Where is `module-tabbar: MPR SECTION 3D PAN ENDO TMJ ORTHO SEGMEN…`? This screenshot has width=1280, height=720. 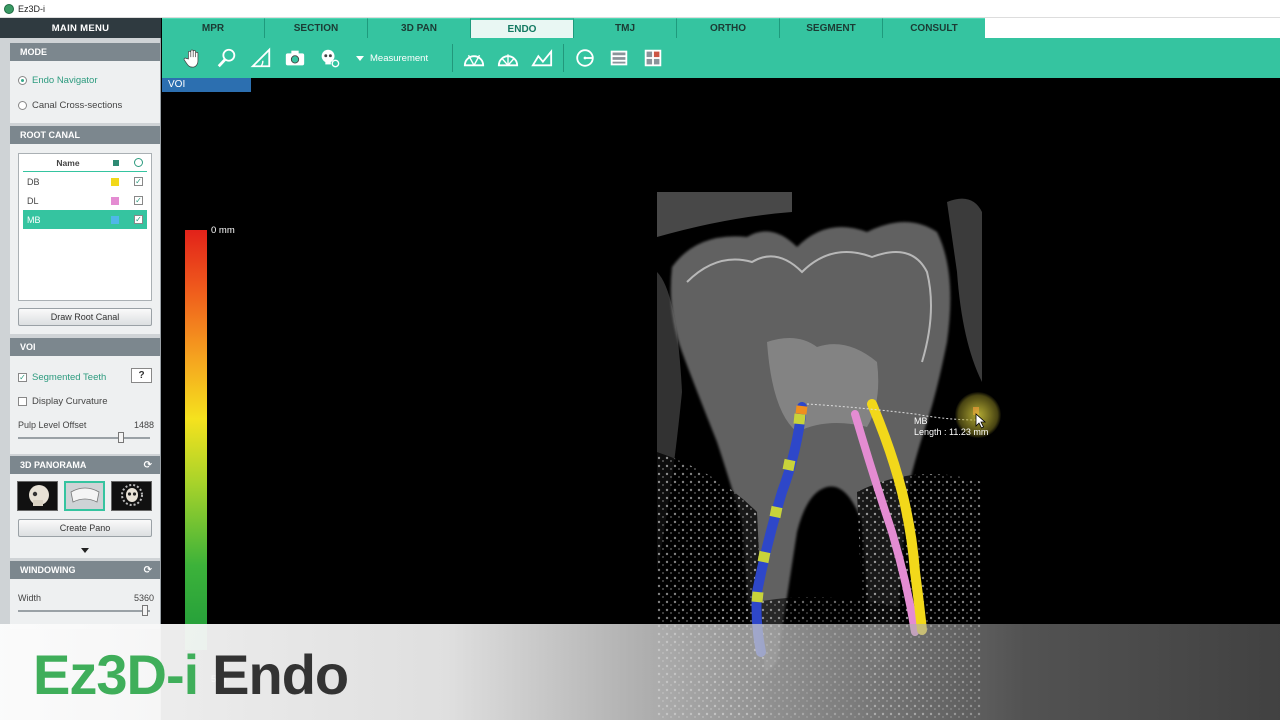
module-tabbar: MPR SECTION 3D PAN ENDO TMJ ORTHO SEGMEN… is located at coordinates (574, 28).